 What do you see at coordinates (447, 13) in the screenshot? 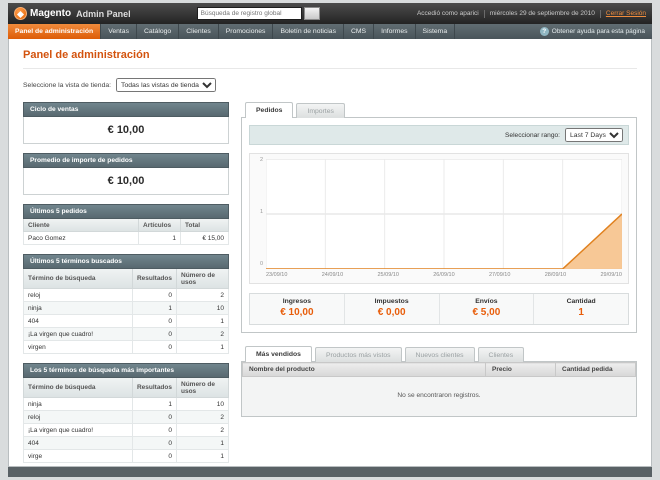
I see `logged-in-as: Accedió como aparici` at bounding box center [447, 13].